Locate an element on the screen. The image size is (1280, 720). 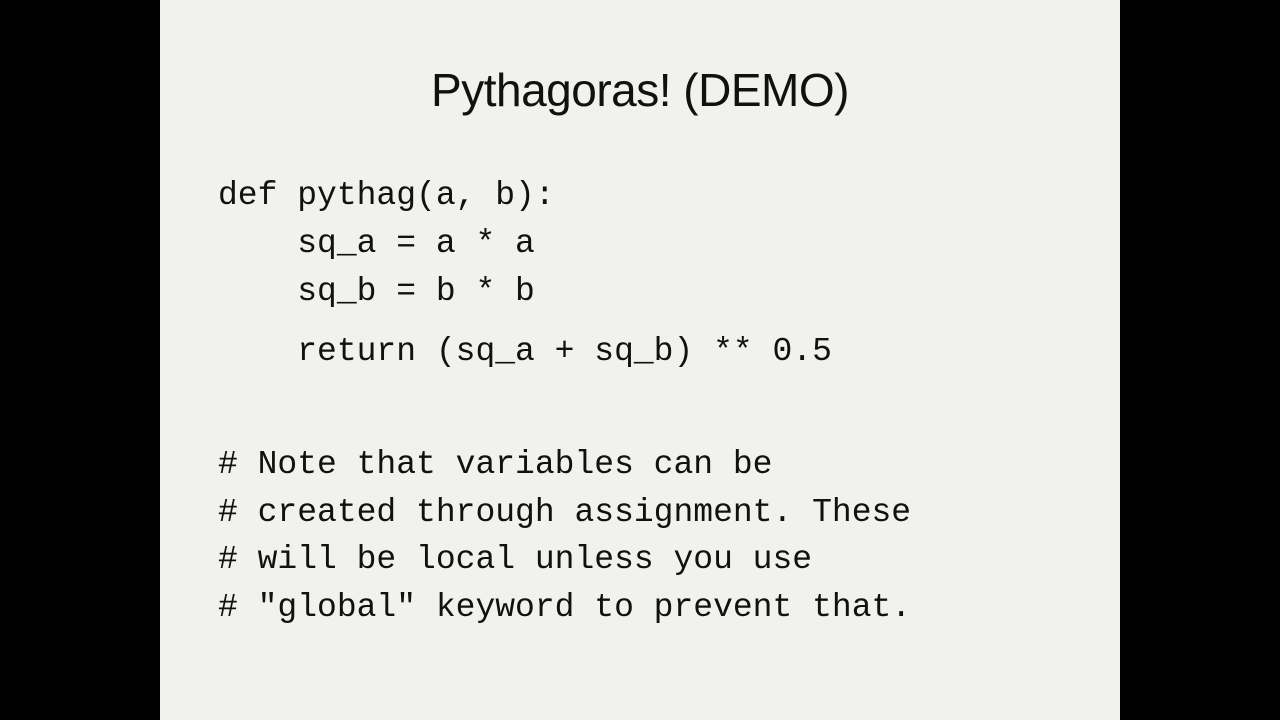
comment-line: # will be local unless you use is located at coordinates (515, 559).